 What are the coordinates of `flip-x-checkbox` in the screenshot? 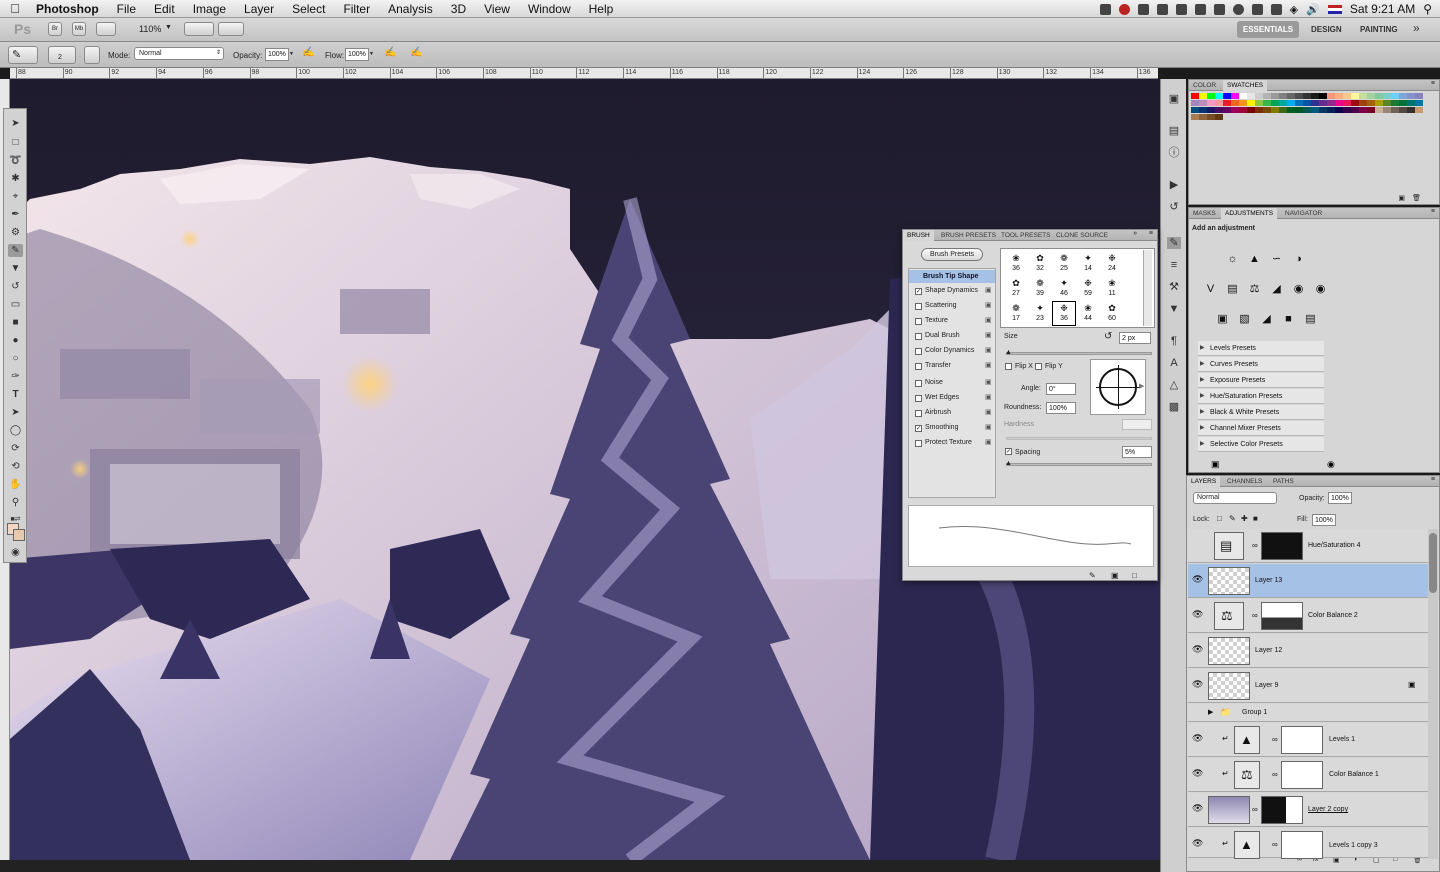 It's located at (1008, 366).